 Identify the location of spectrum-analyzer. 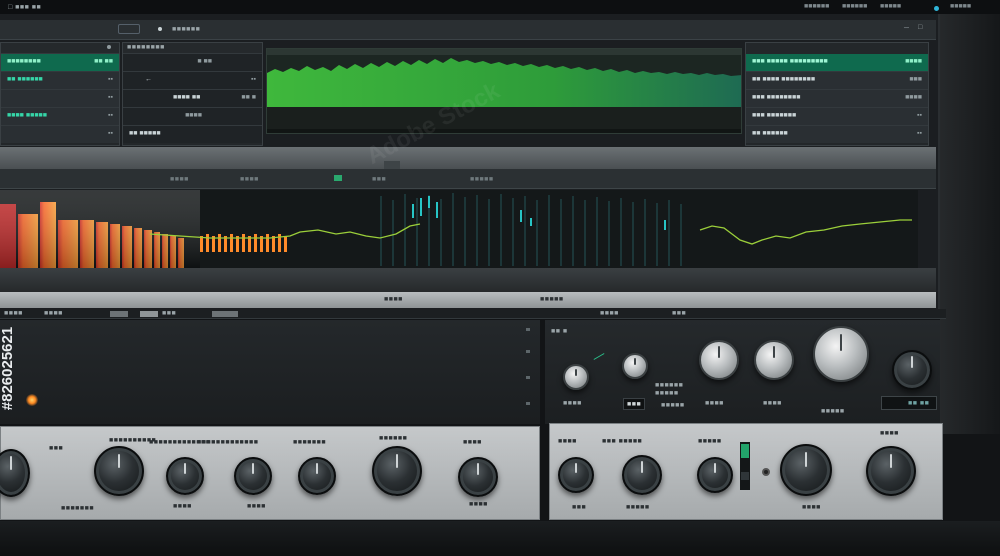
(459, 229).